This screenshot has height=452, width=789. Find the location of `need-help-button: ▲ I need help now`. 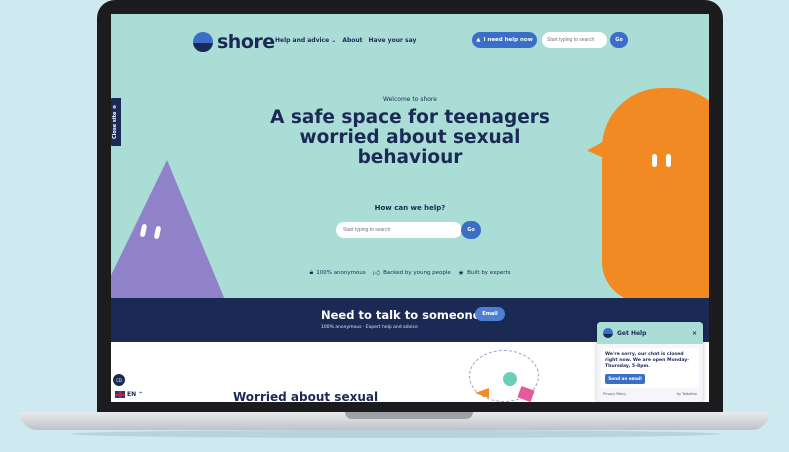

need-help-button: ▲ I need help now is located at coordinates (504, 40).